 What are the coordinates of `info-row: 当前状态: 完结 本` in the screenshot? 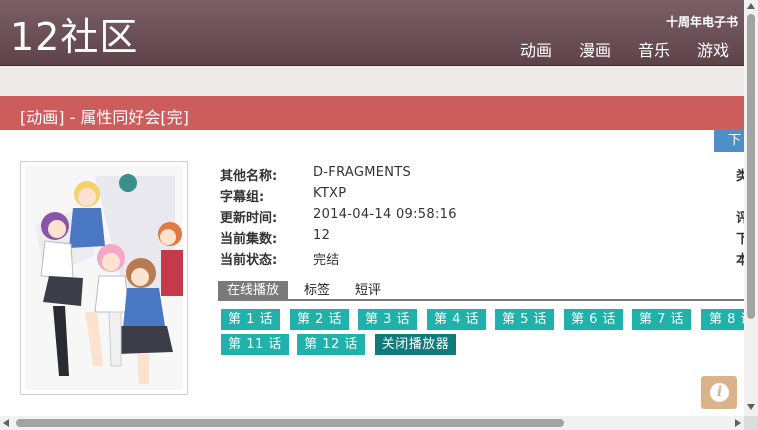 It's located at (482, 257).